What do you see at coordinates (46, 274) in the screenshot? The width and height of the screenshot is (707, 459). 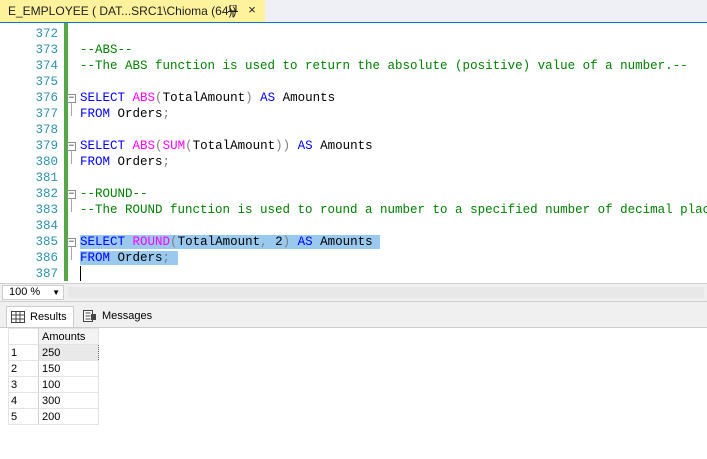 I see `line-number: 387` at bounding box center [46, 274].